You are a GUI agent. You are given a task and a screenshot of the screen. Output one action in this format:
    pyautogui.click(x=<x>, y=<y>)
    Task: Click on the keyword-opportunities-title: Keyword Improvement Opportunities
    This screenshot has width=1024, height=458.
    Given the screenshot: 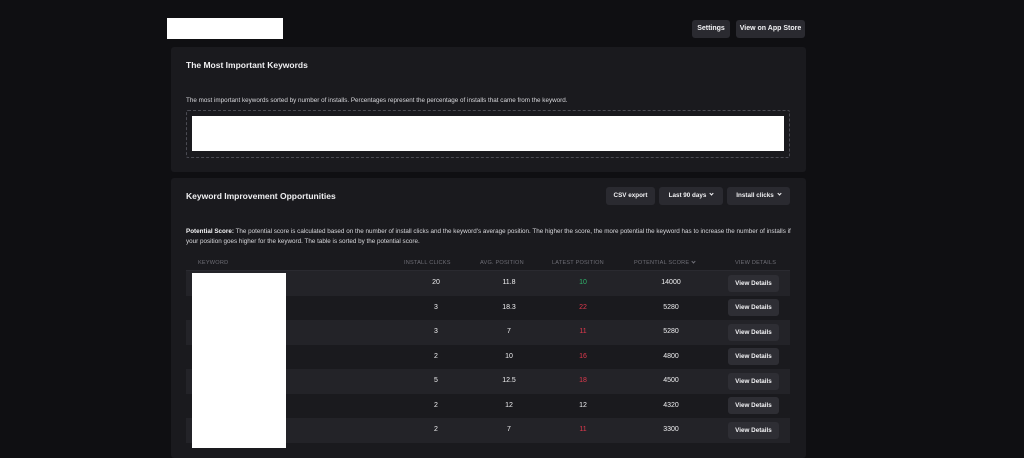 What is the action you would take?
    pyautogui.click(x=261, y=196)
    